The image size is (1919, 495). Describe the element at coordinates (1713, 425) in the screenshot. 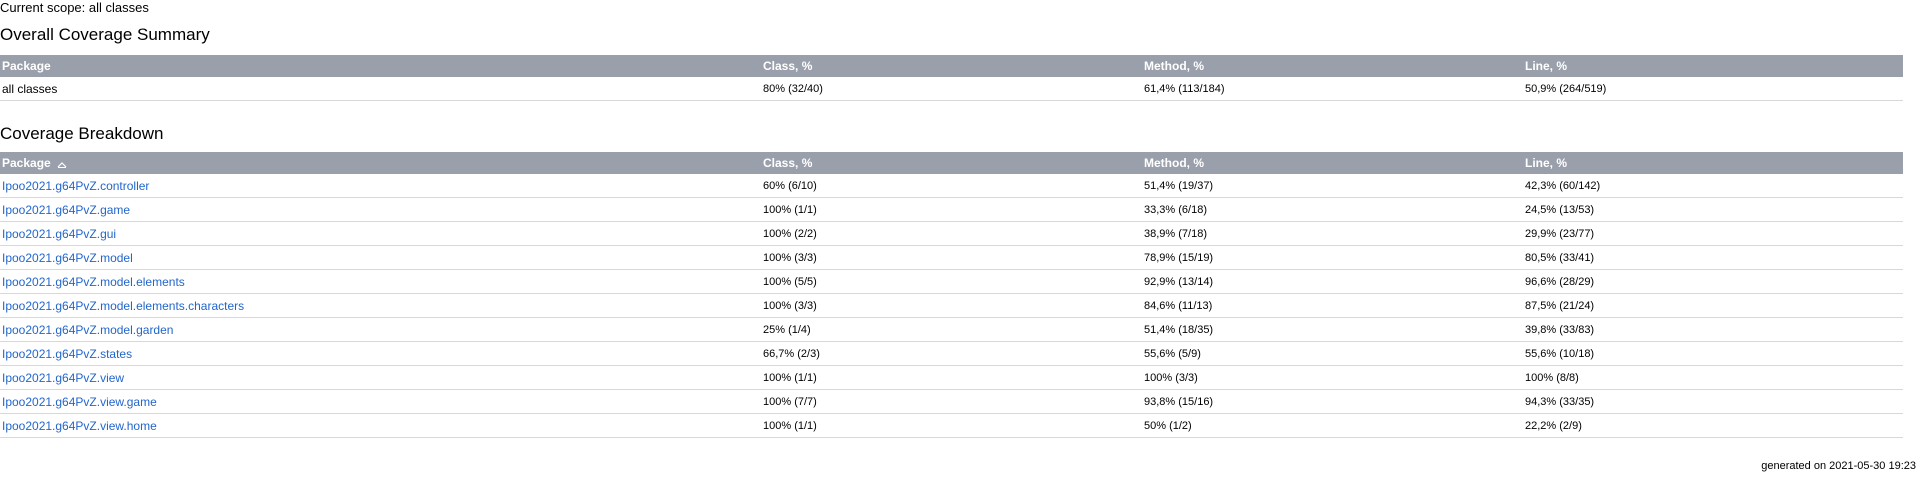

I see `line-coverage-cell: 22,2% (2/9)` at that location.